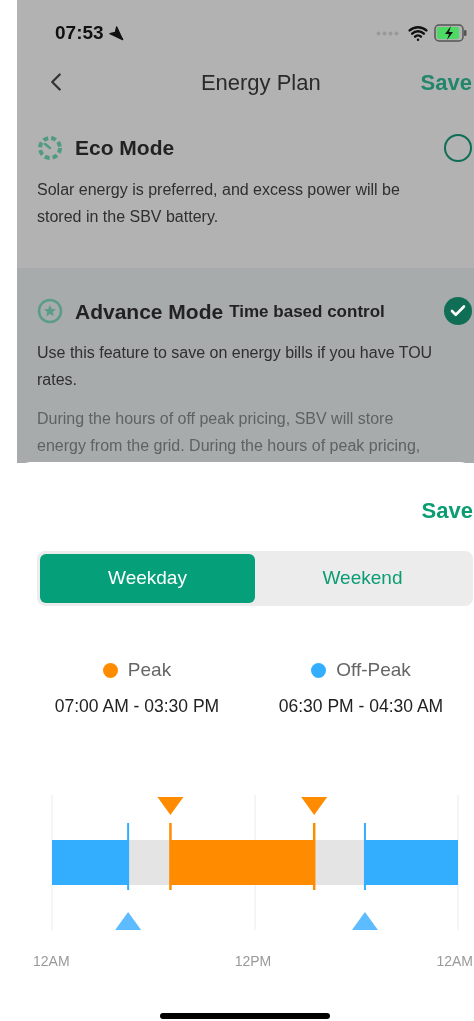 The width and height of the screenshot is (474, 1021). Describe the element at coordinates (50, 147) in the screenshot. I see `gauge-icon` at that location.